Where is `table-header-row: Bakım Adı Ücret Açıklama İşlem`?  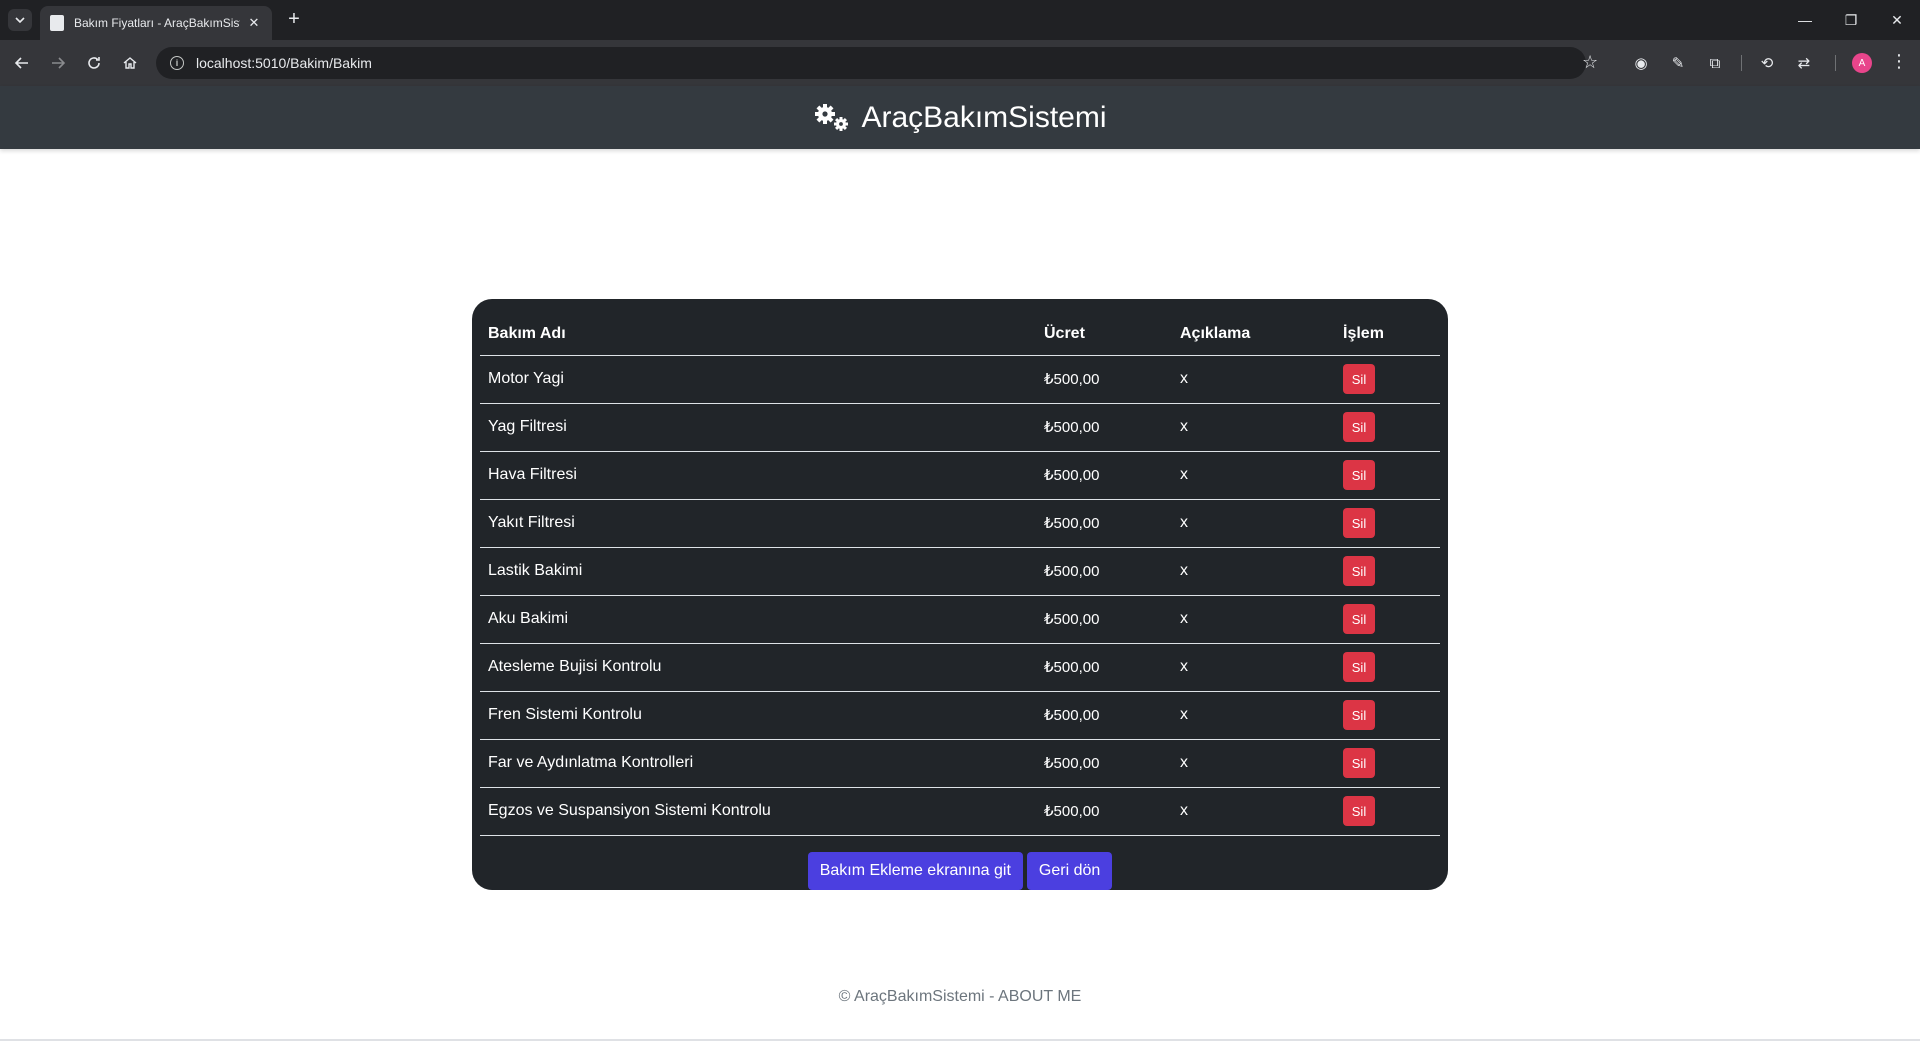
table-header-row: Bakım Adı Ücret Açıklama İşlem is located at coordinates (960, 331).